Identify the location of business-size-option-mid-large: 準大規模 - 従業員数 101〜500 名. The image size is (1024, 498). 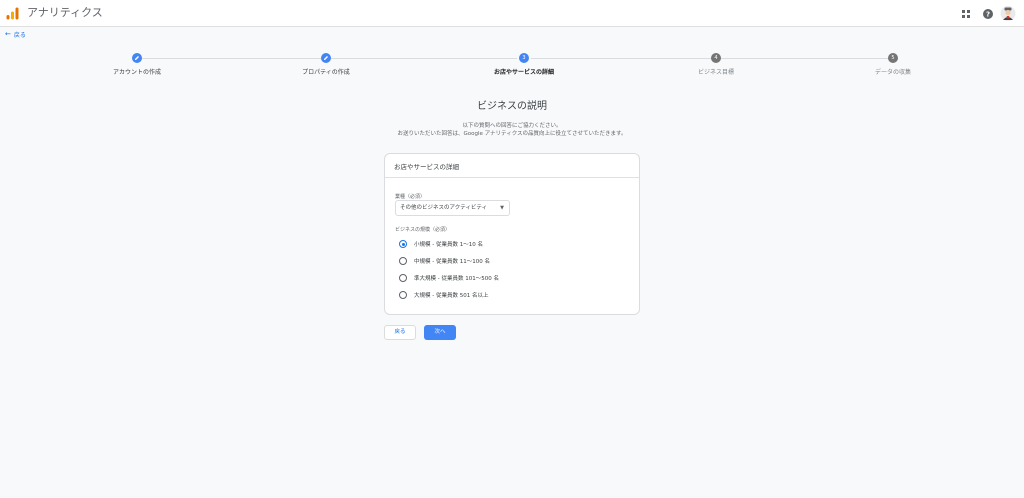
(449, 278).